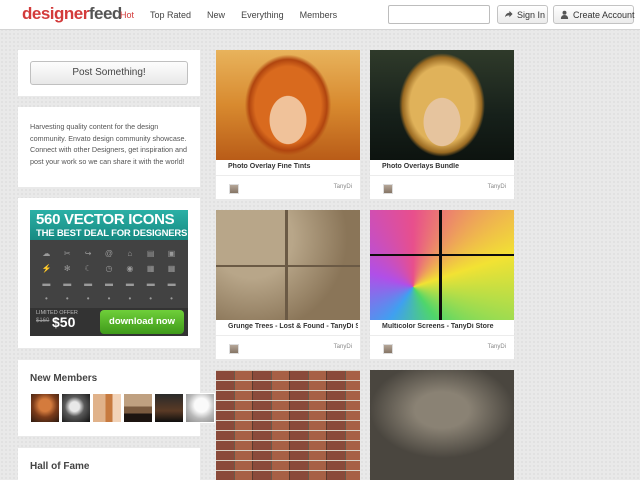 This screenshot has height=480, width=640. What do you see at coordinates (127, 15) in the screenshot?
I see `nav-hot: Hot` at bounding box center [127, 15].